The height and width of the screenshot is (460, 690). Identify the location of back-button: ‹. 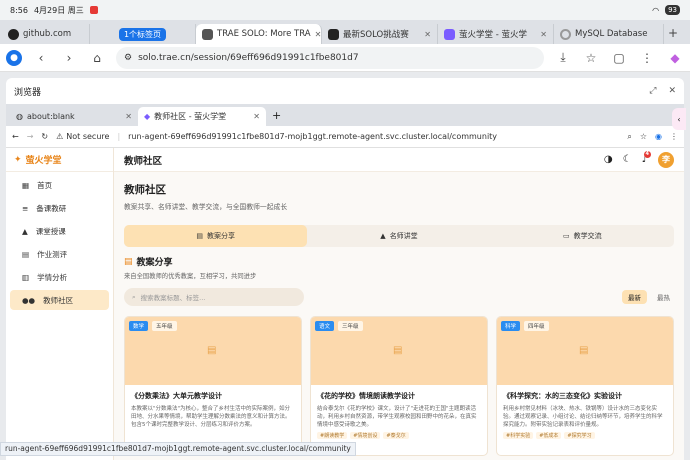
(41, 58).